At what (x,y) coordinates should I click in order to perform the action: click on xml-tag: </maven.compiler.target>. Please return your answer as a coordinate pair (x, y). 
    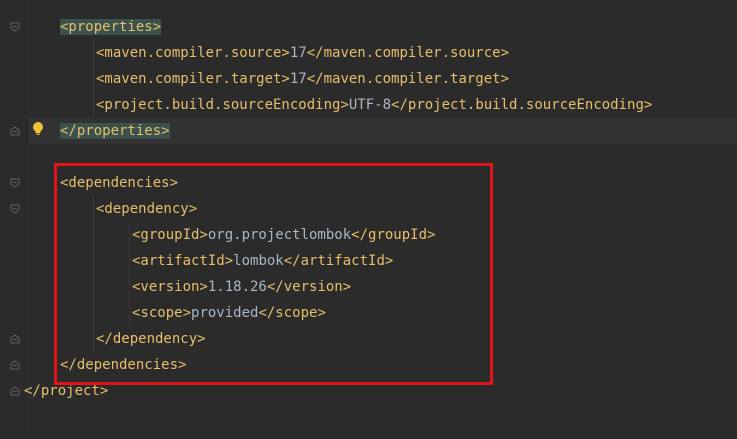
    Looking at the image, I should click on (408, 79).